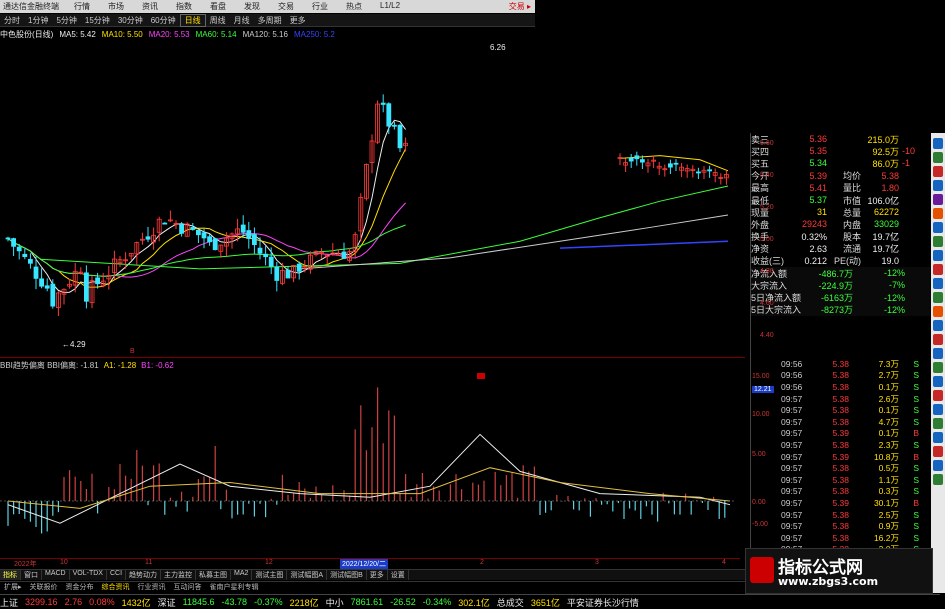 Image resolution: width=945 pixels, height=609 pixels. What do you see at coordinates (886, 456) in the screenshot?
I see `trade-volume: 10.8万` at bounding box center [886, 456].